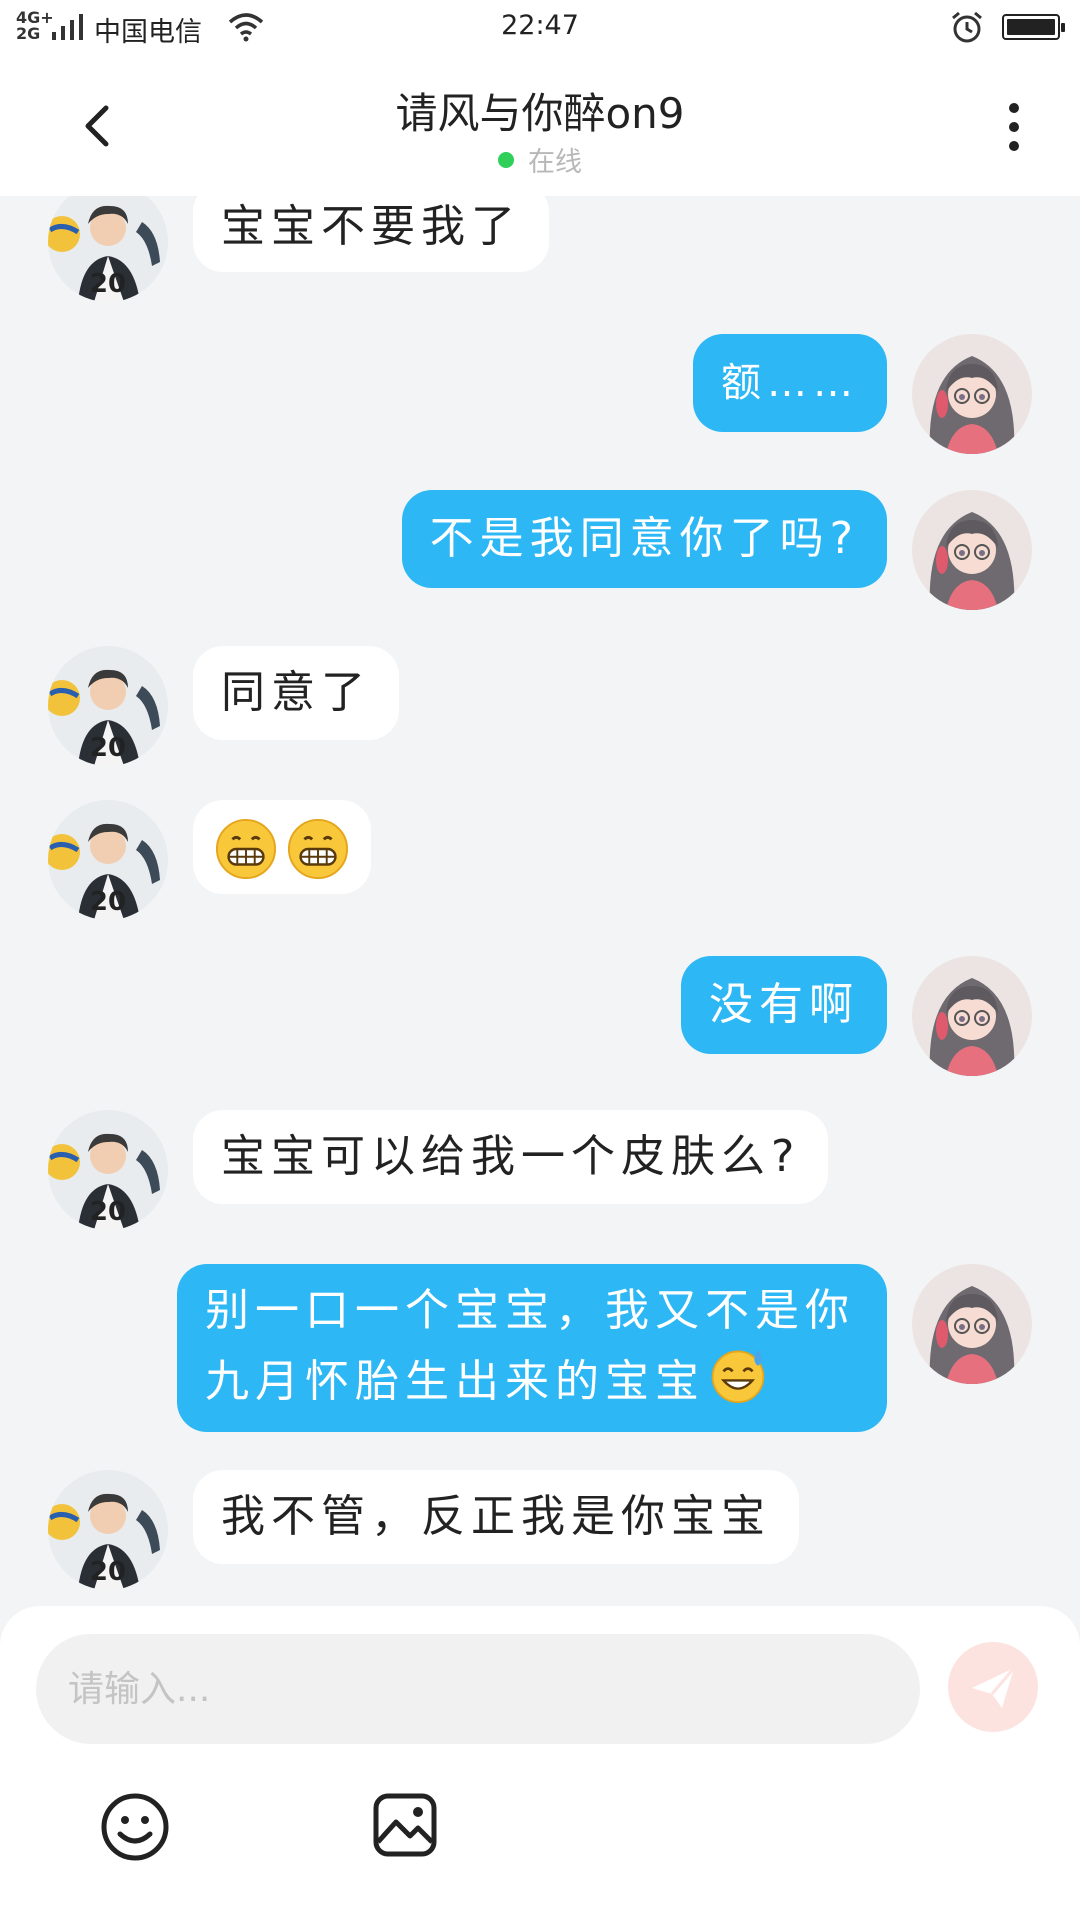 This screenshot has height=1920, width=1080. I want to click on more-vertical-icon, so click(1014, 128).